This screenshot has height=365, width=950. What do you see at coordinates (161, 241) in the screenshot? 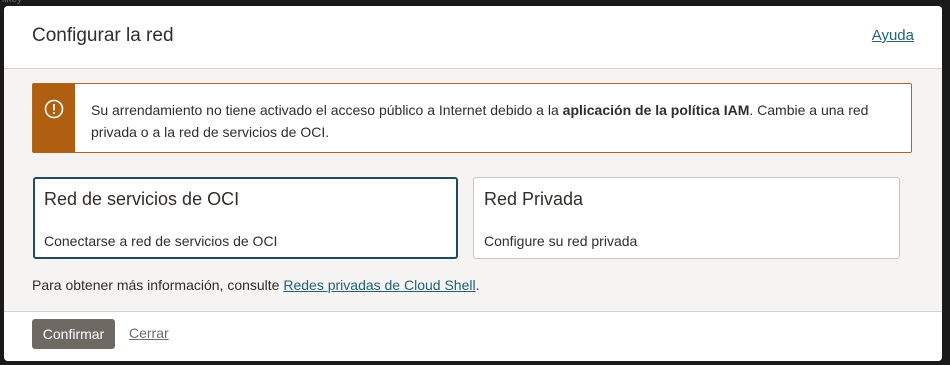
I see `oci-network-option-description: Conectarse a red de servicios de OCI` at bounding box center [161, 241].